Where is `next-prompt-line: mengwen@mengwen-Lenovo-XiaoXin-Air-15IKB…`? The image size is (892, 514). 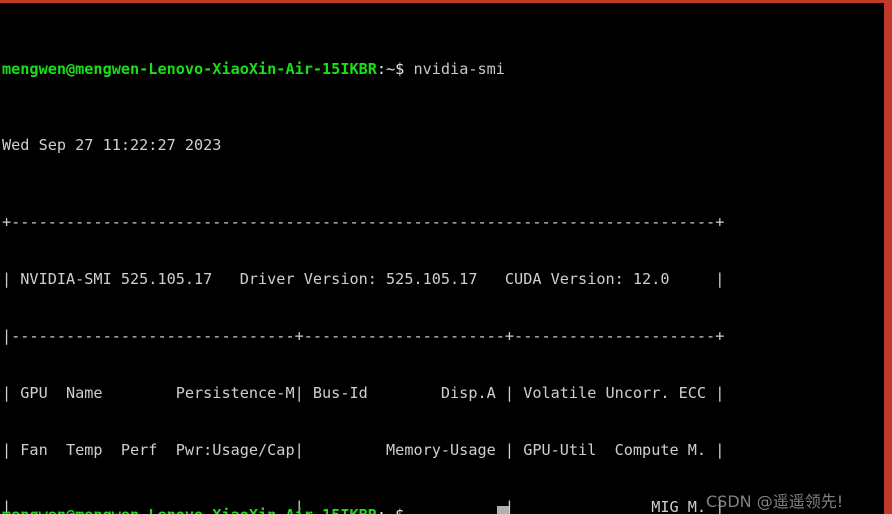
next-prompt-line: mengwen@mengwen-Lenovo-XiaoXin-Air-15IKB… is located at coordinates (203, 510).